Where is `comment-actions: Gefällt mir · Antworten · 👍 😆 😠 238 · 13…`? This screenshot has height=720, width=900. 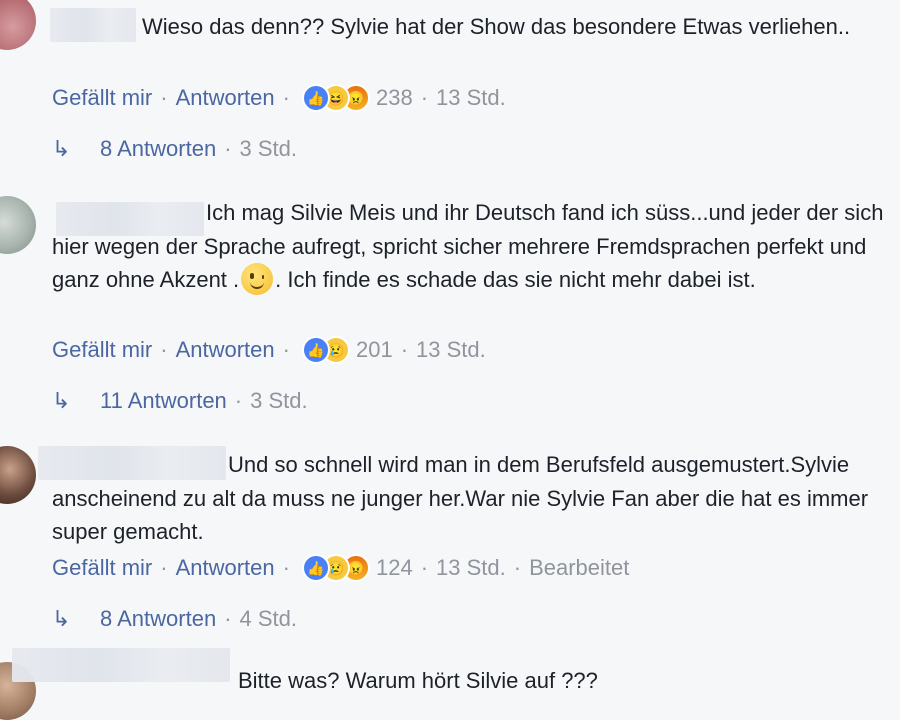
comment-actions: Gefällt mir · Antworten · 👍 😆 😠 238 · 13… is located at coordinates (279, 98).